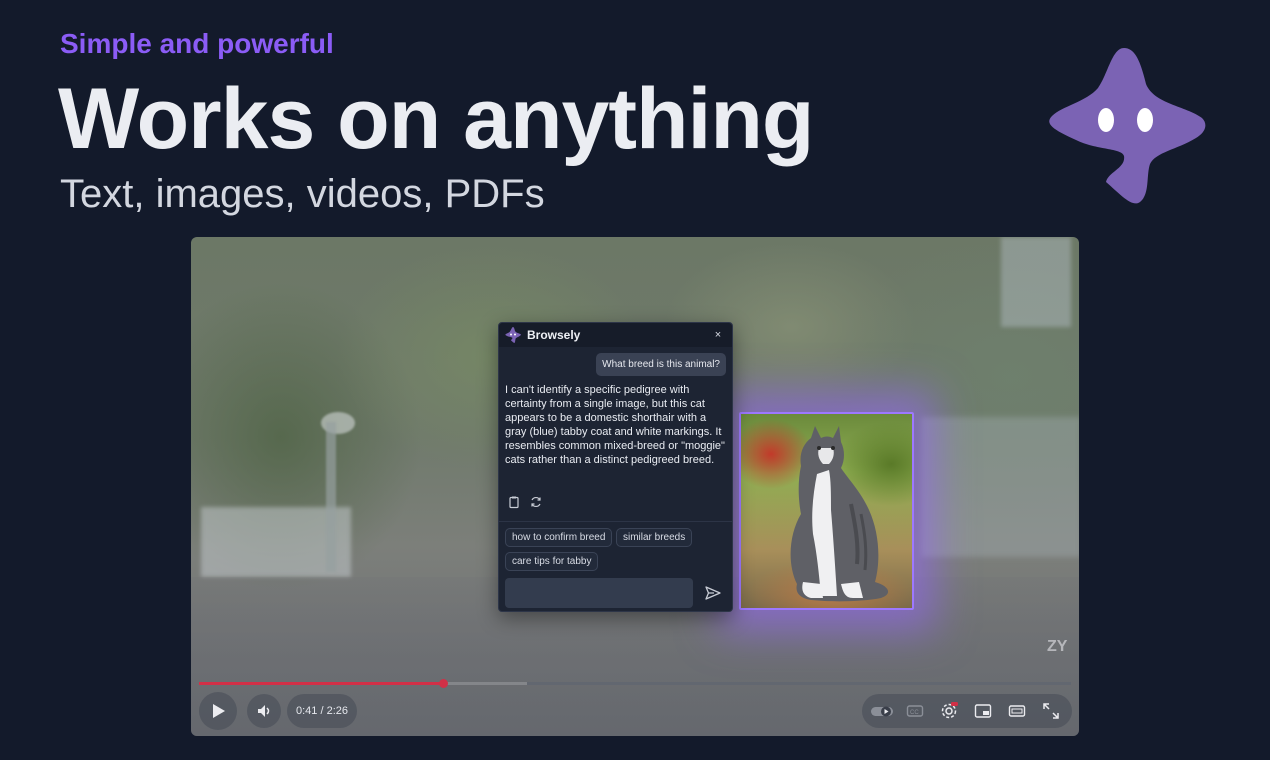 The width and height of the screenshot is (1270, 760). Describe the element at coordinates (949, 711) in the screenshot. I see `settings-icon` at that location.